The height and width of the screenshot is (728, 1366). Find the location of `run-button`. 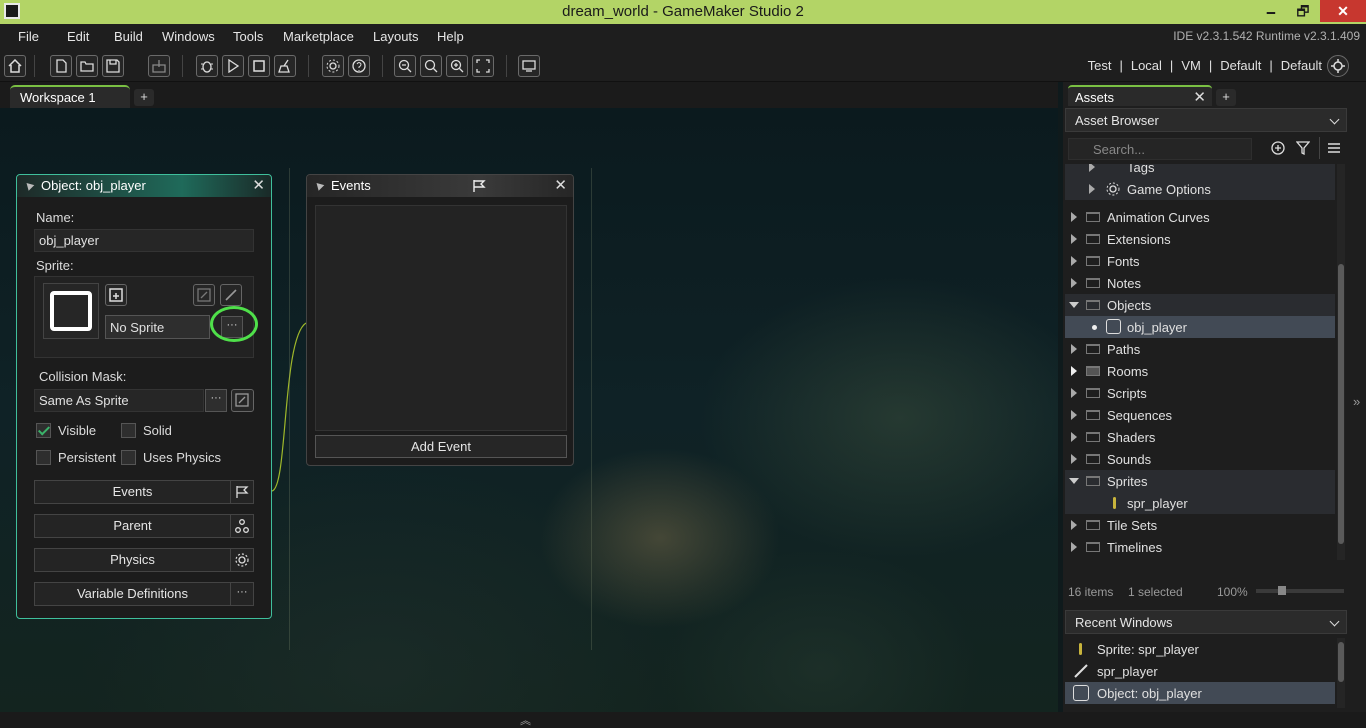

run-button is located at coordinates (233, 66).